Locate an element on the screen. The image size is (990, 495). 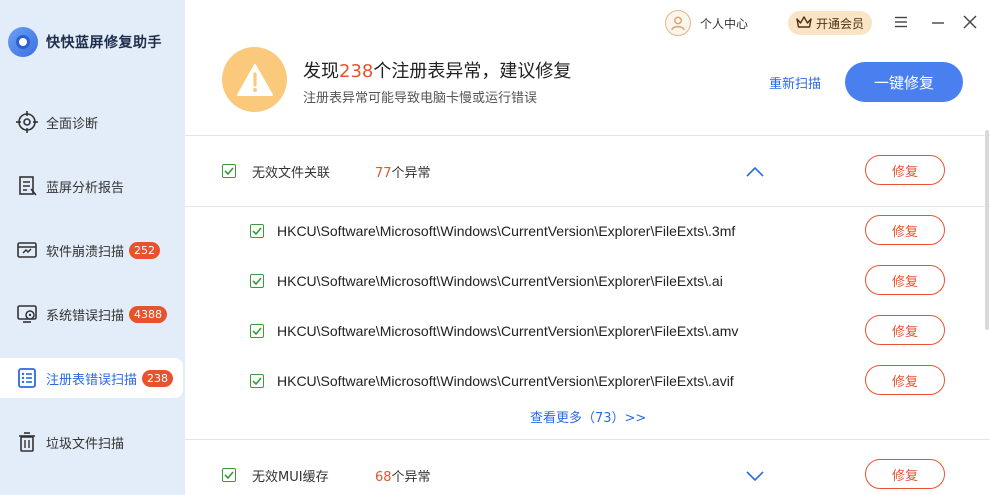
close-icon is located at coordinates (970, 22).